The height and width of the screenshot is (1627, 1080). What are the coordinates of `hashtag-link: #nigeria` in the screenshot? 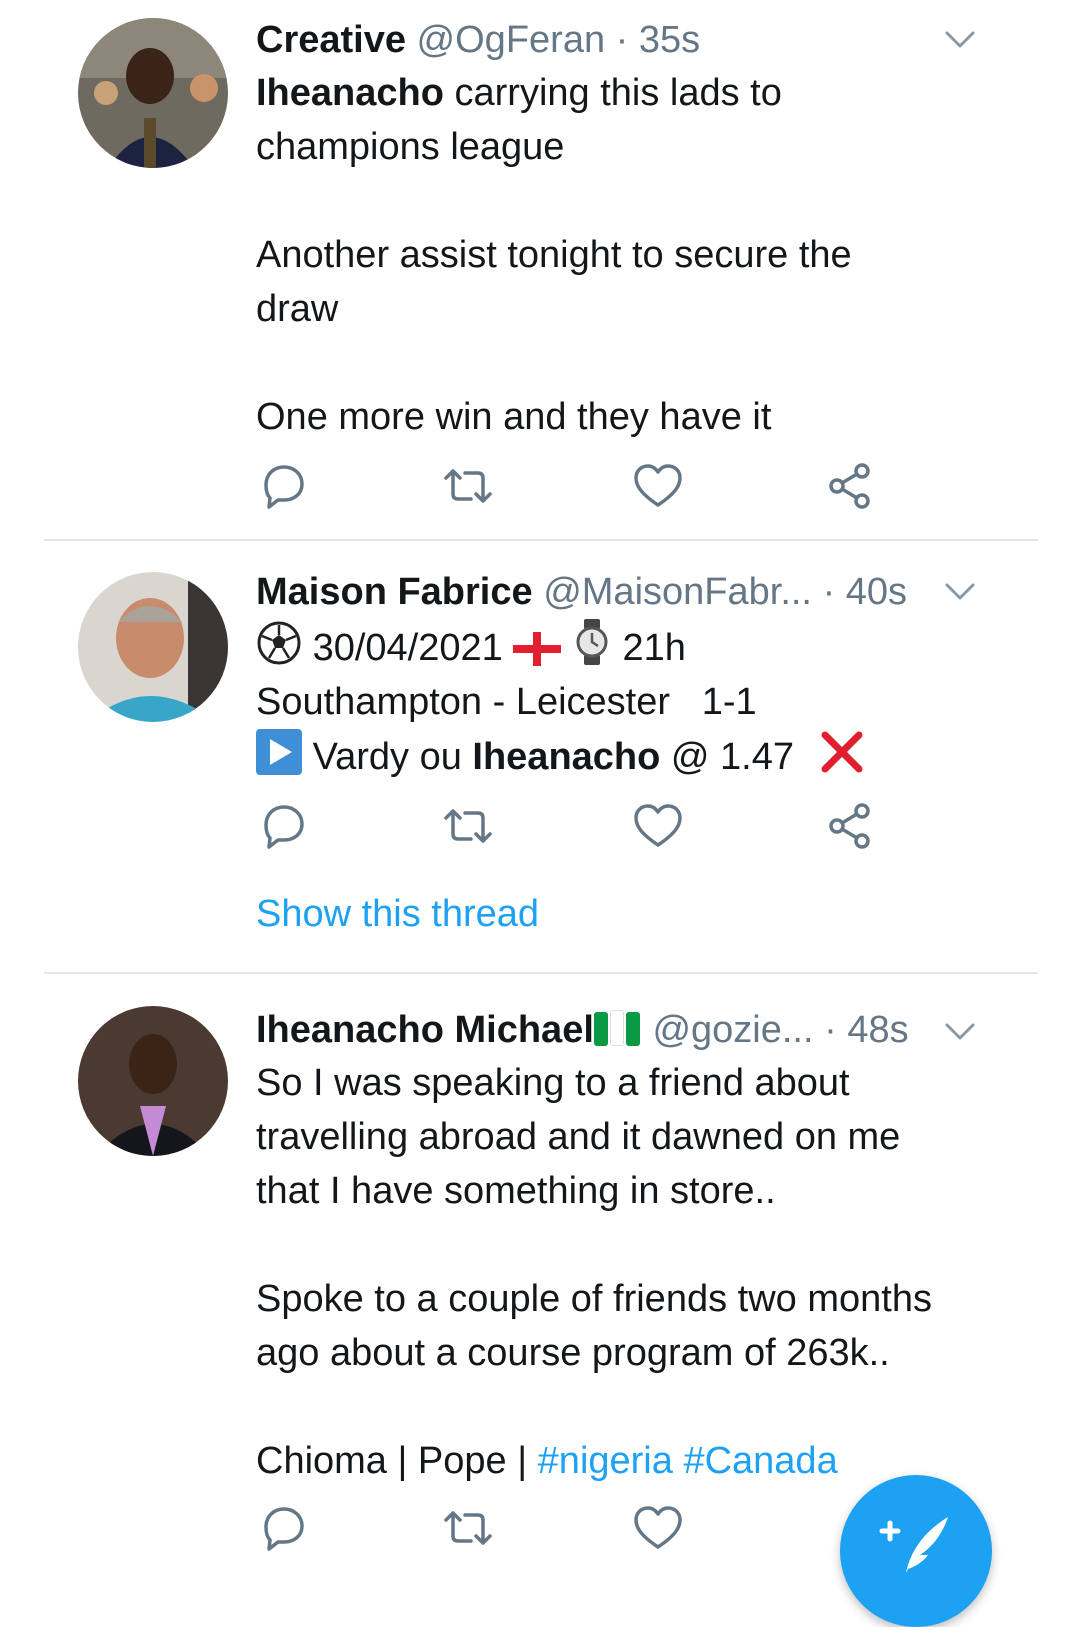 It's located at (605, 1461).